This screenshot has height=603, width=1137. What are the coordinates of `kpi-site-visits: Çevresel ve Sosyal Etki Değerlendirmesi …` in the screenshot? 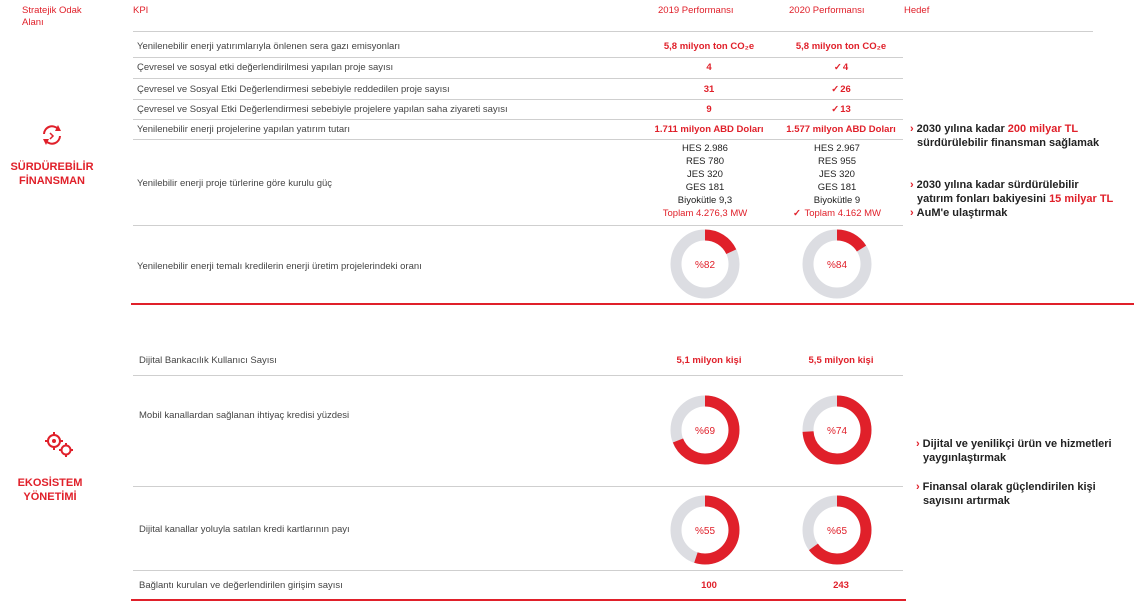 It's located at (322, 109).